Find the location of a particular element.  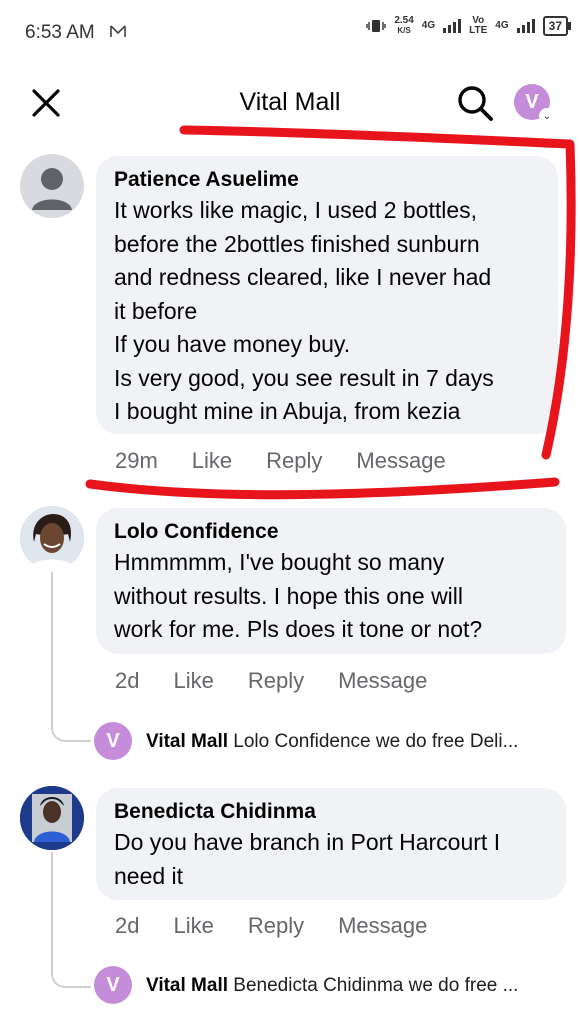

default-avatar-icon is located at coordinates (52, 189).